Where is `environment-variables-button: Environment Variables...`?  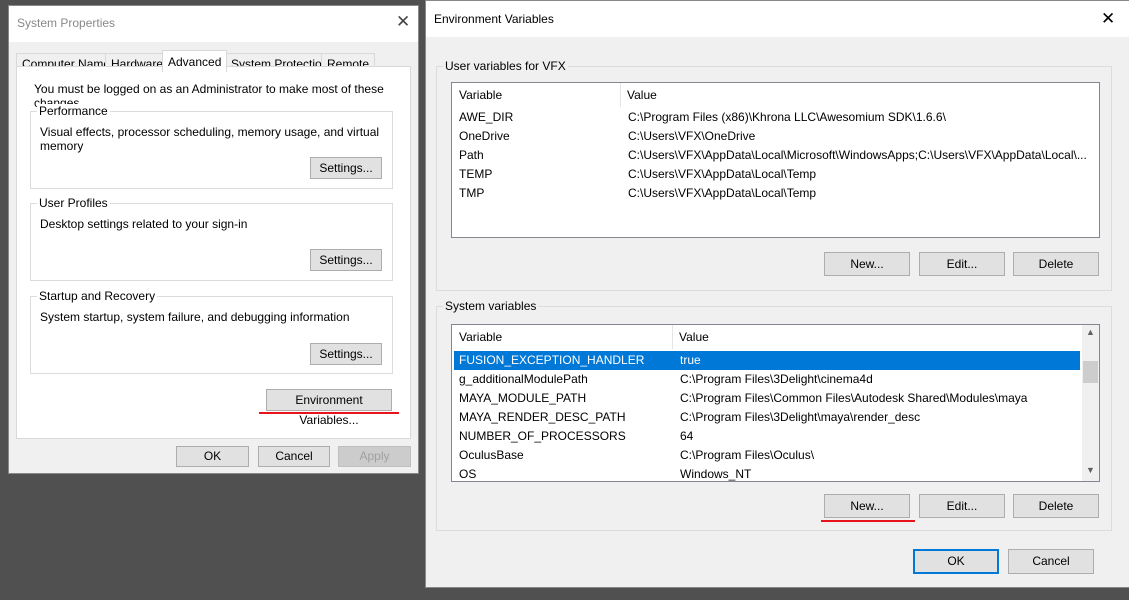 environment-variables-button: Environment Variables... is located at coordinates (329, 408).